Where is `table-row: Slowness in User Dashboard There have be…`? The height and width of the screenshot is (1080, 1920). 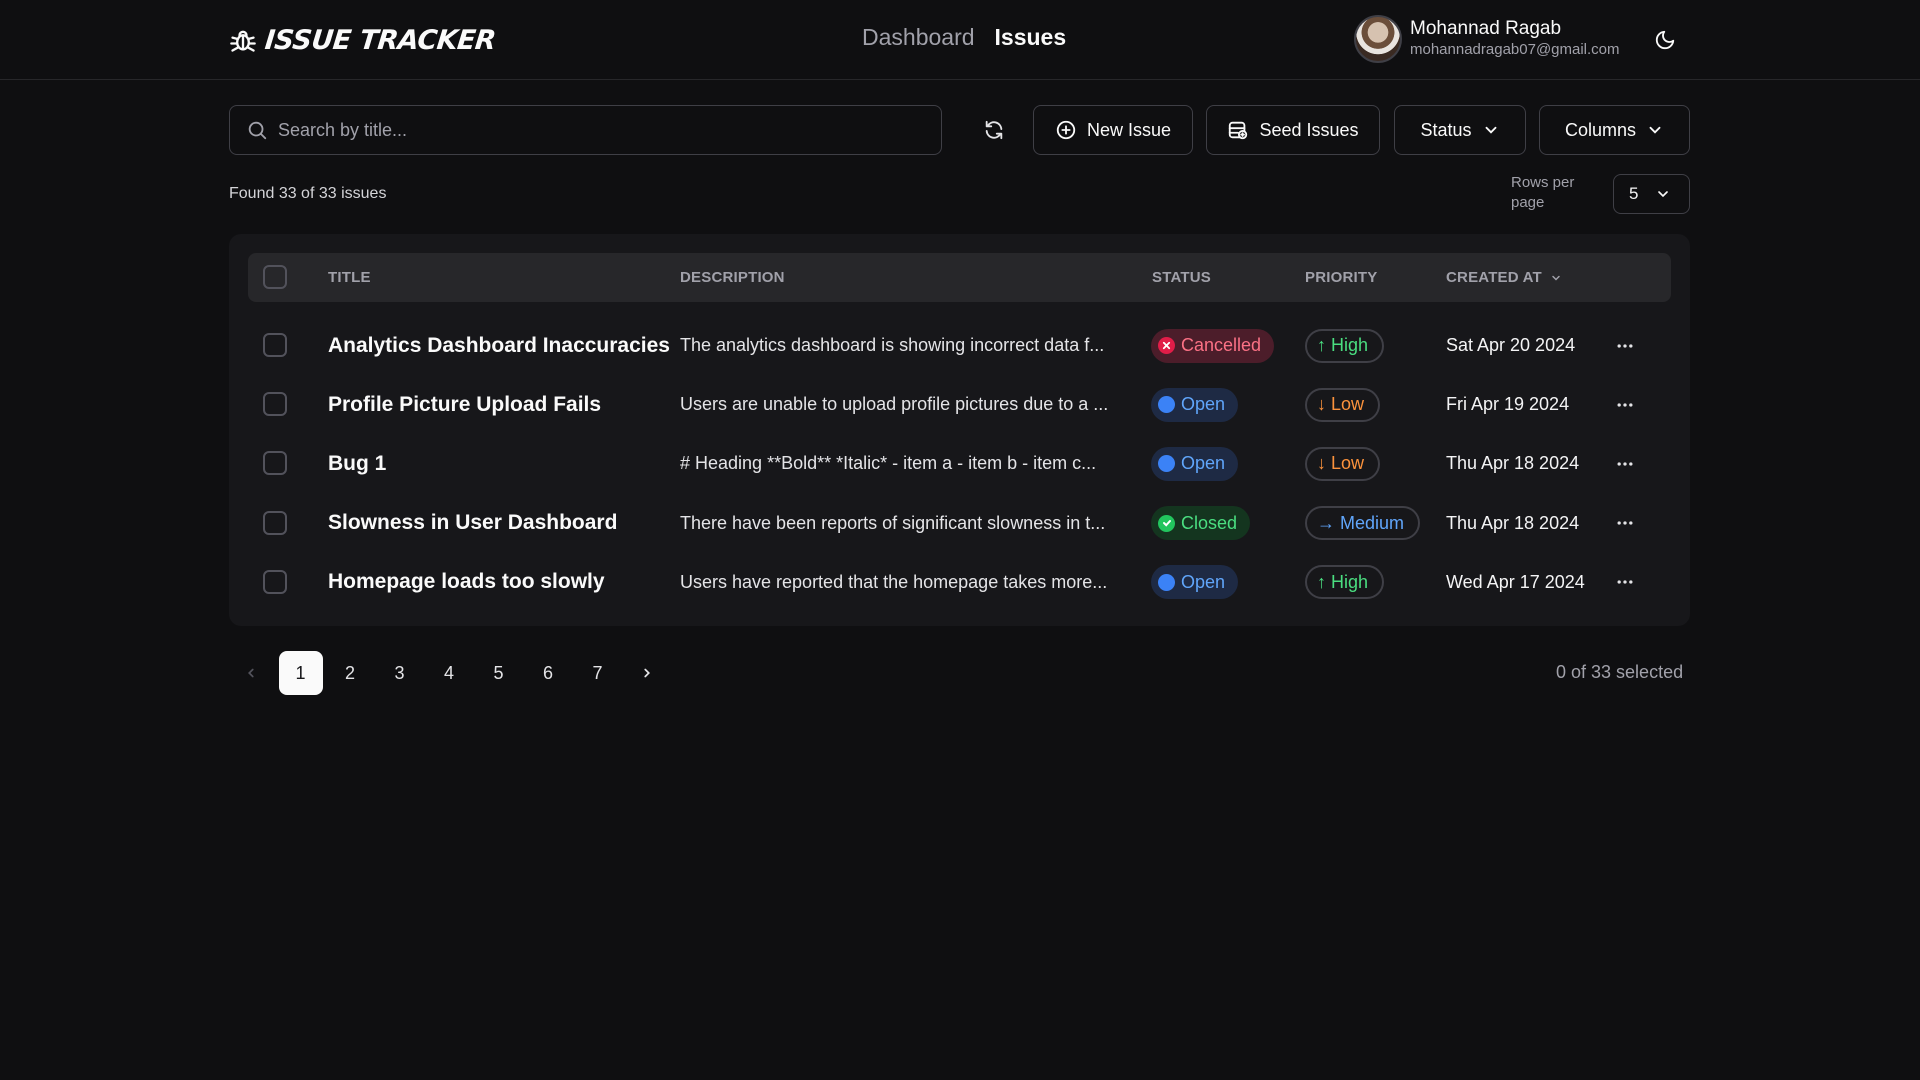 table-row: Slowness in User Dashboard There have be… is located at coordinates (959, 523).